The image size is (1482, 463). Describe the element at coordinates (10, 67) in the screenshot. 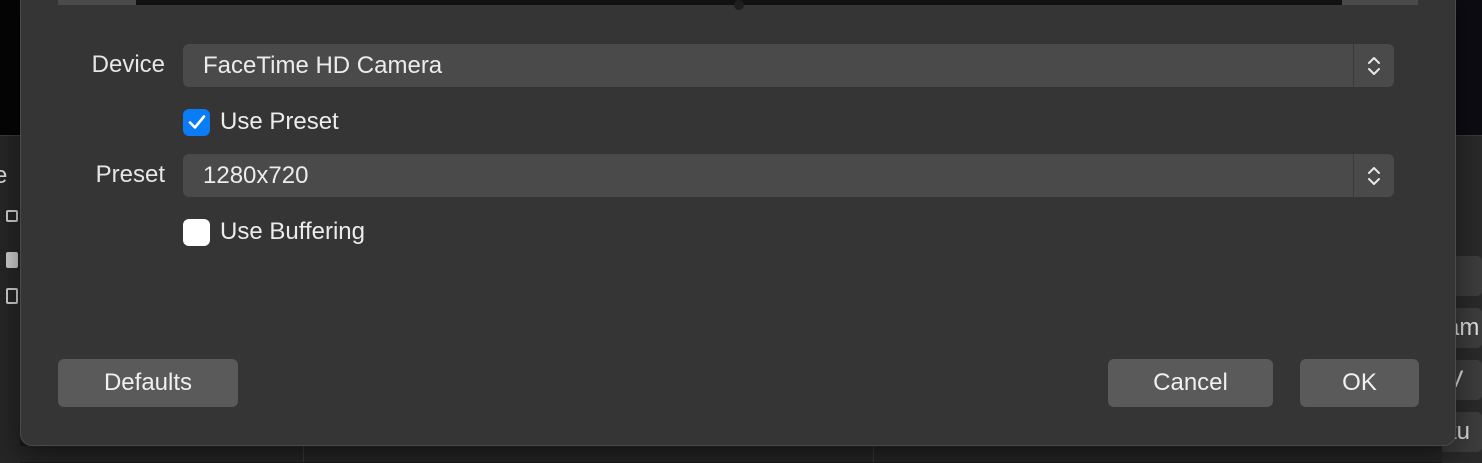

I see `background-preview-dark` at that location.